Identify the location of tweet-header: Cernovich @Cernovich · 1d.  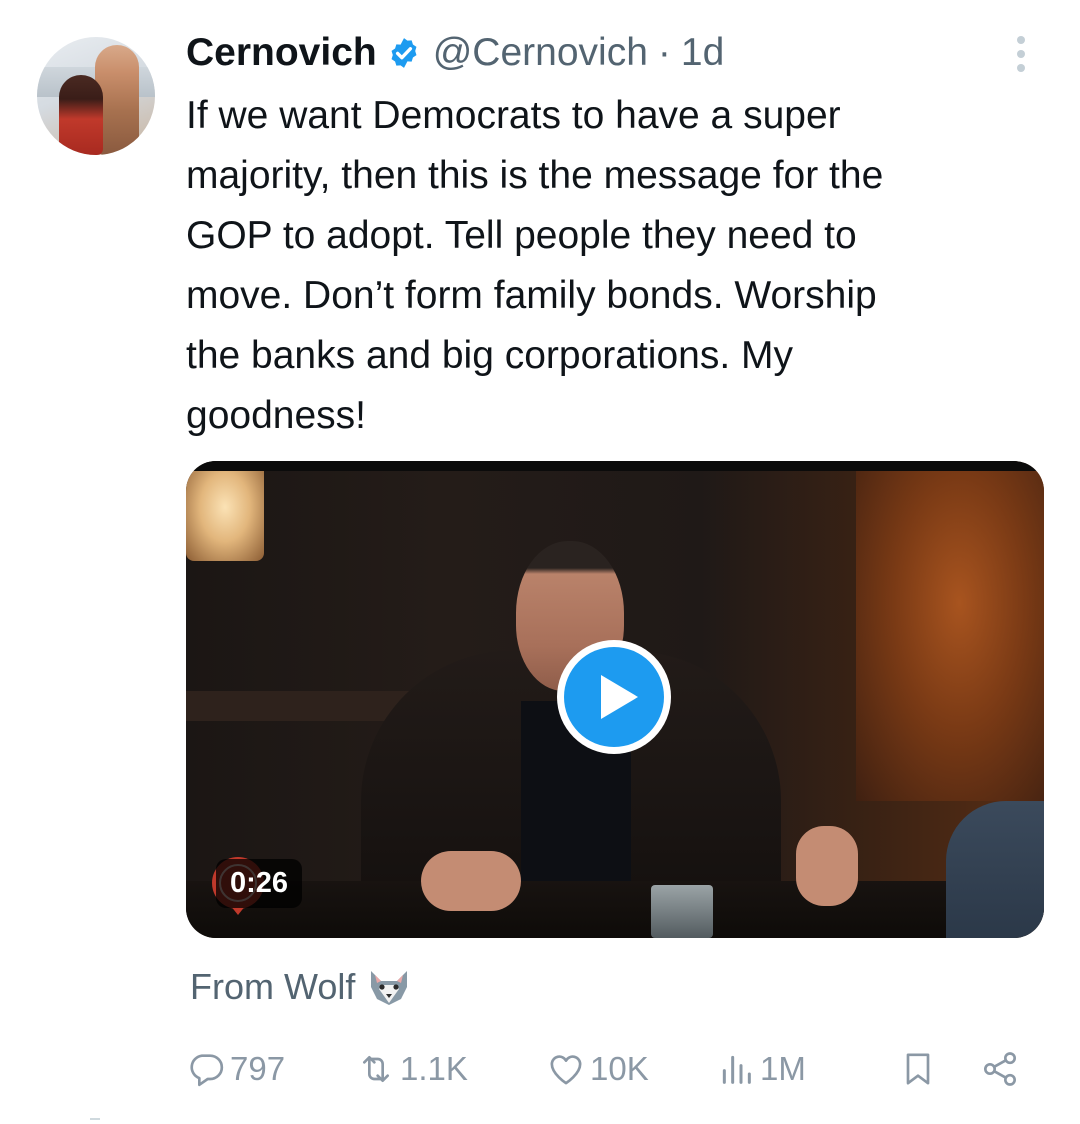
(455, 53).